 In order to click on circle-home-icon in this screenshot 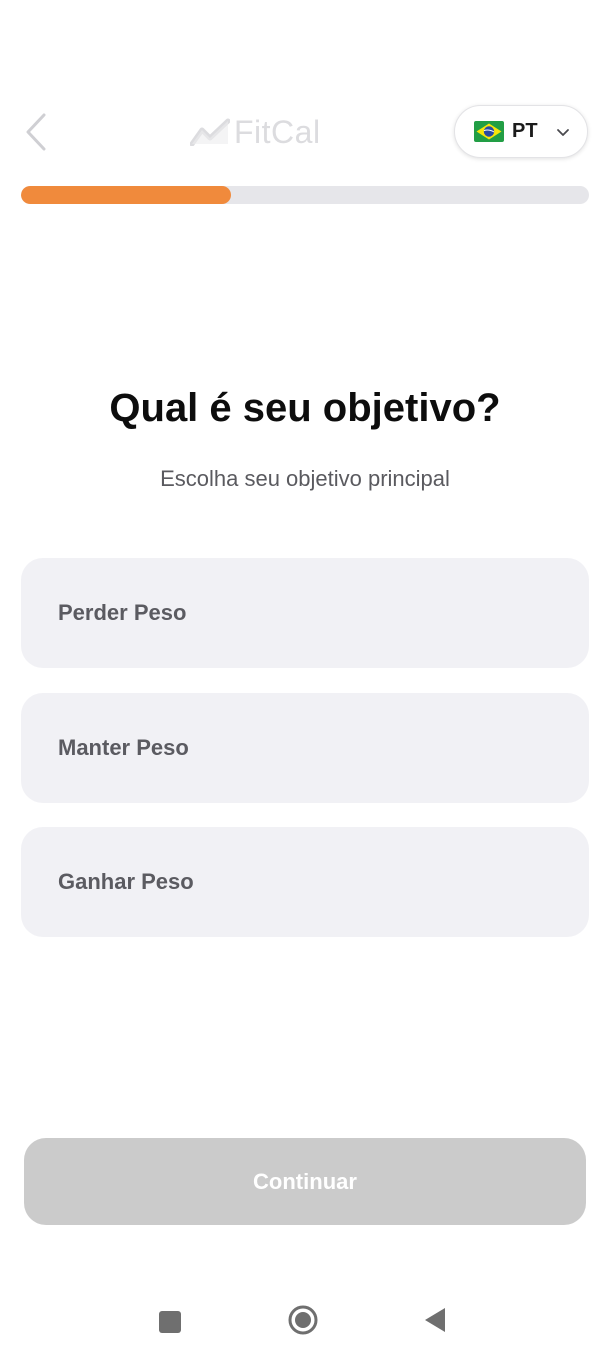, I will do `click(303, 1320)`.